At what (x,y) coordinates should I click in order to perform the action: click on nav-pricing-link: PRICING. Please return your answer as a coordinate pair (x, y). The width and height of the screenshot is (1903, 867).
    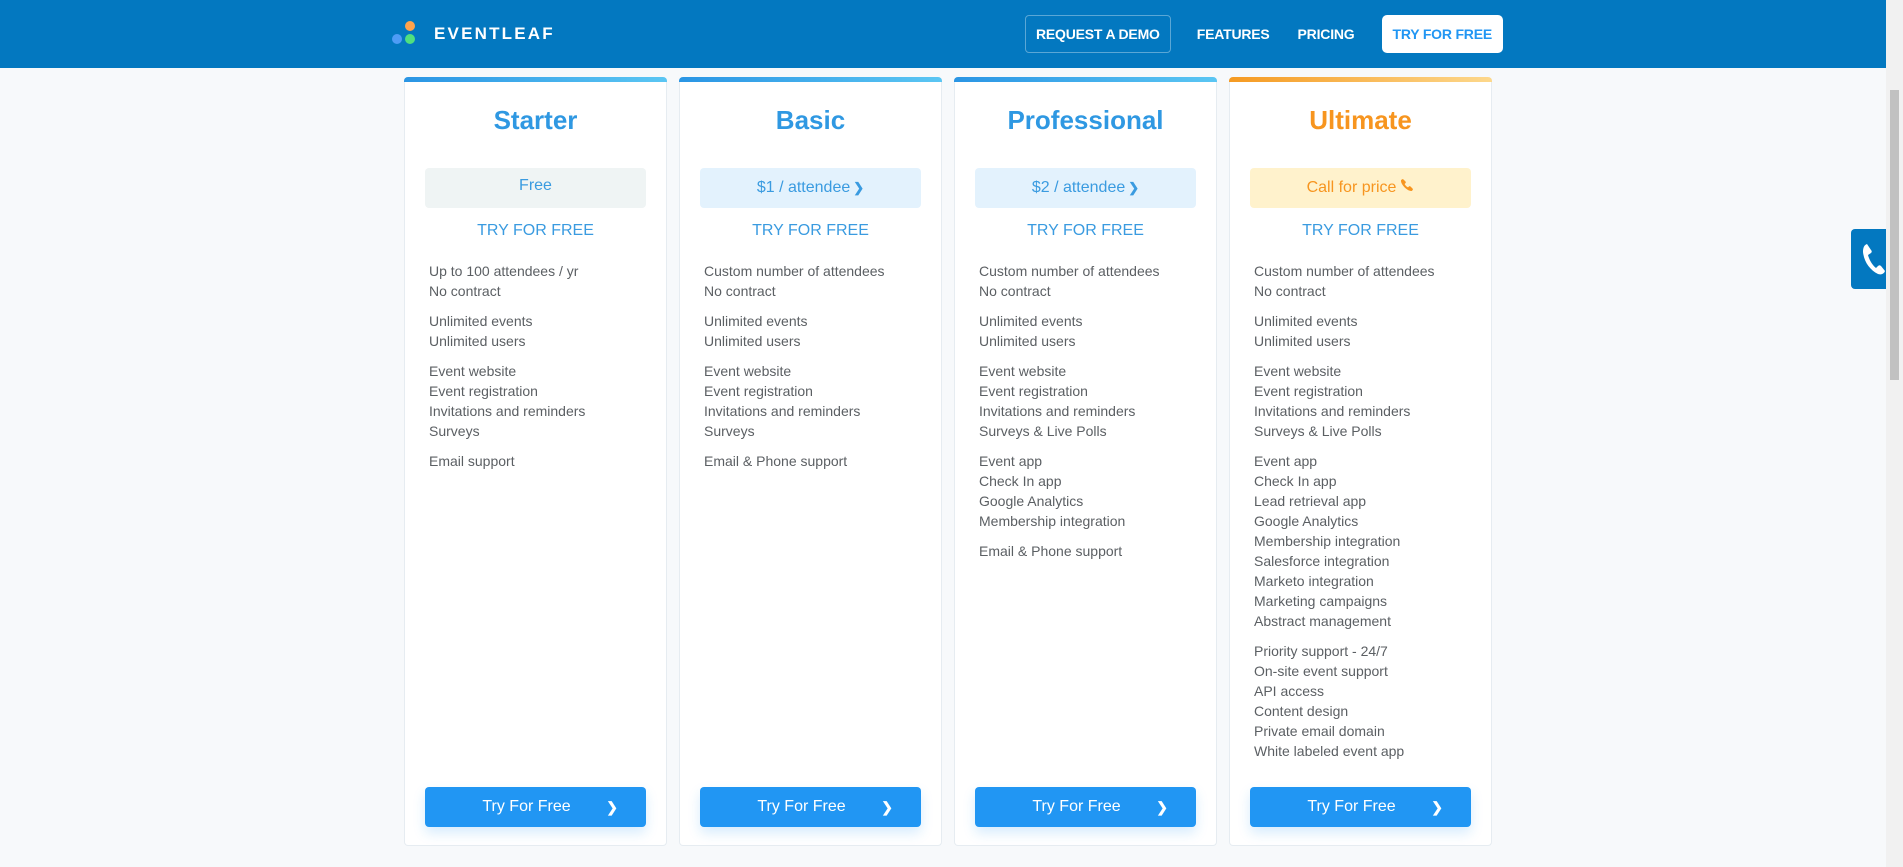
    Looking at the image, I should click on (1326, 34).